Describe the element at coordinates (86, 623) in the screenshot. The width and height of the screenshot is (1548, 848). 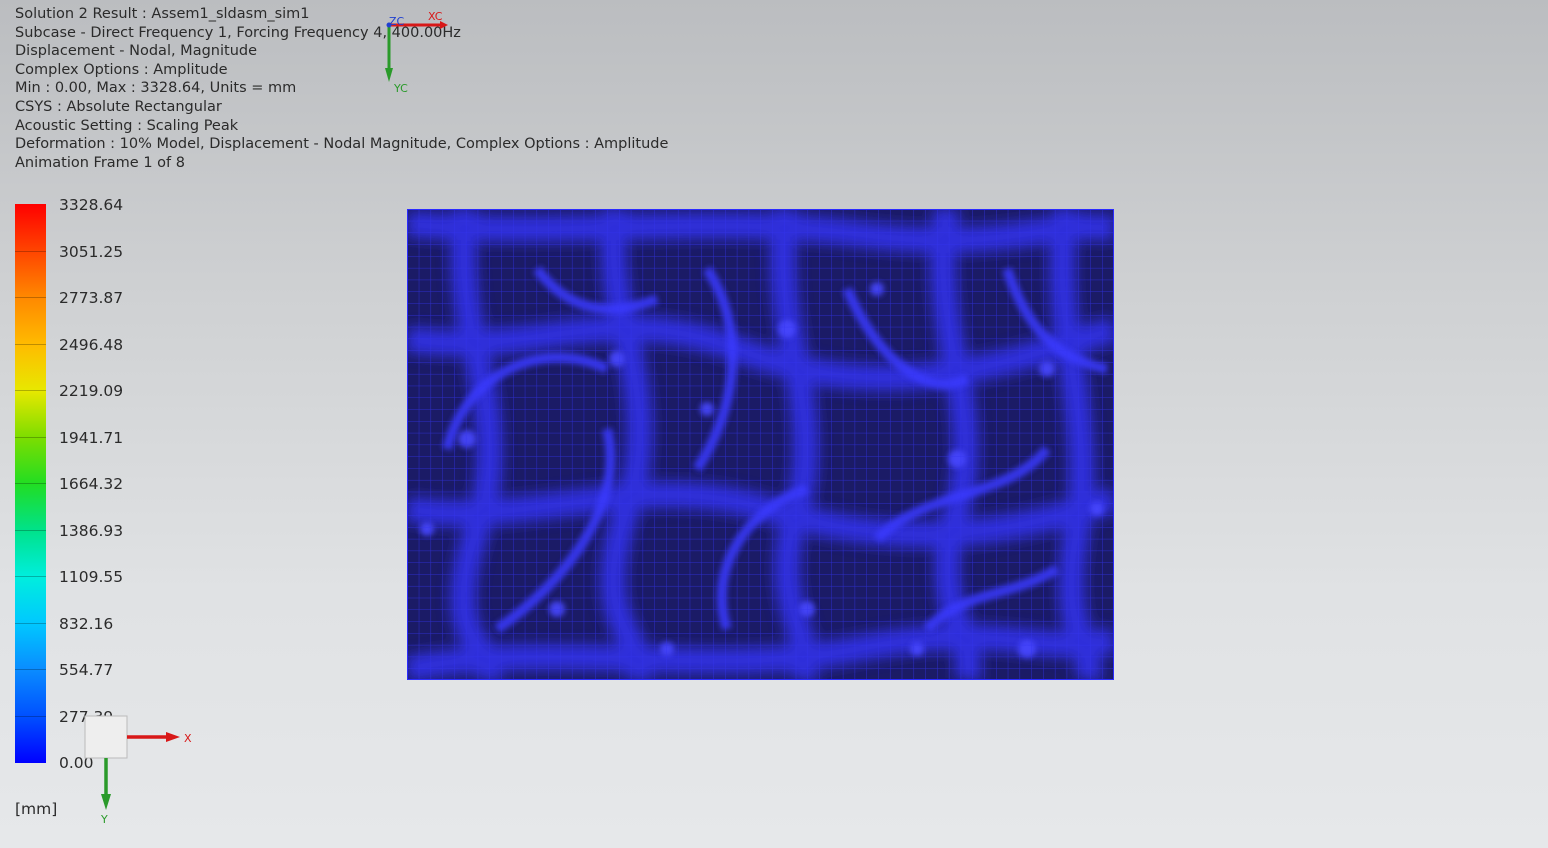
I see `legend-value: 832.16` at that location.